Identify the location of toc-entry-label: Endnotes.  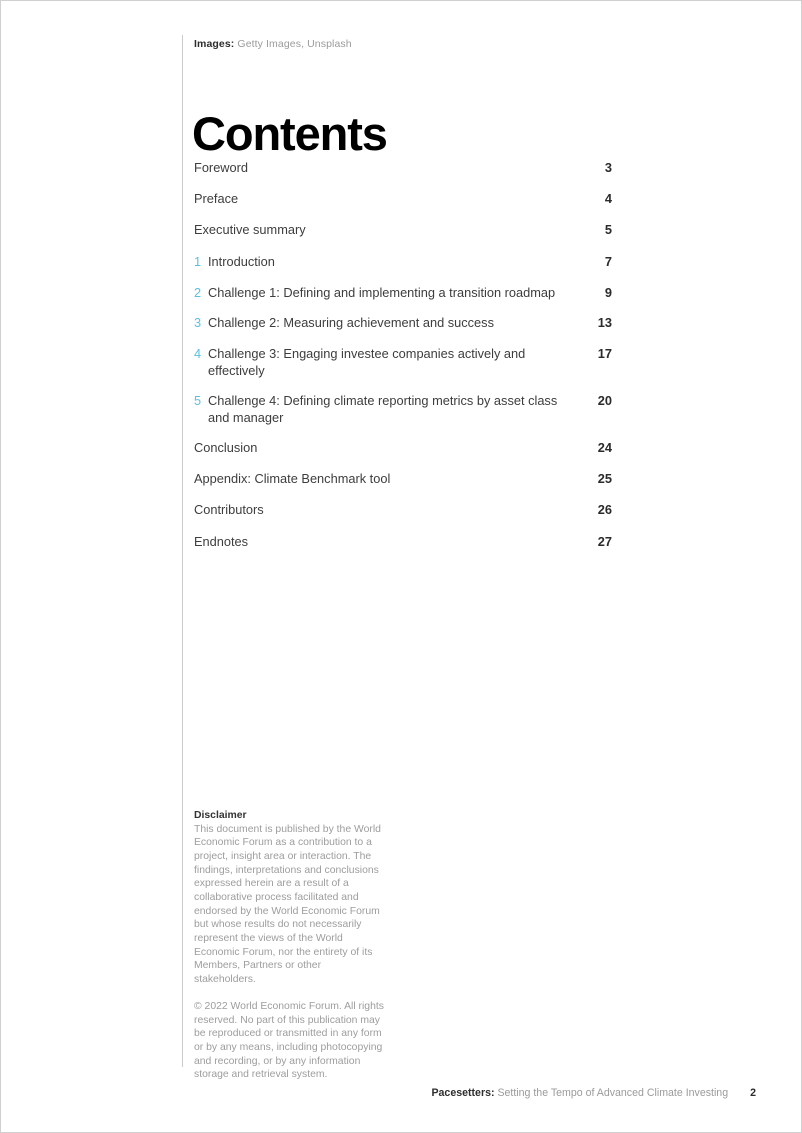
(221, 541).